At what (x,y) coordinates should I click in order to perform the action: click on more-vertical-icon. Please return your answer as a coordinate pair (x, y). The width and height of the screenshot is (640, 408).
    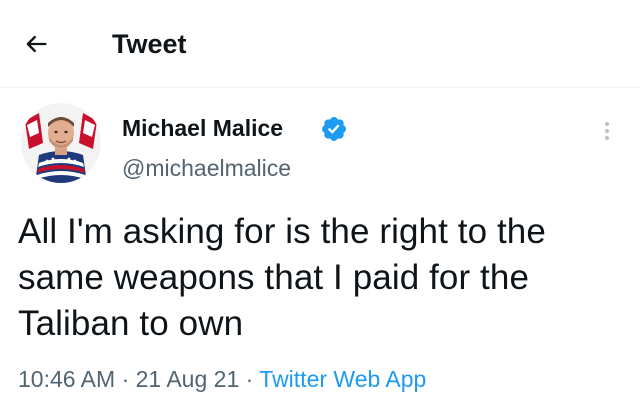
    Looking at the image, I should click on (607, 131).